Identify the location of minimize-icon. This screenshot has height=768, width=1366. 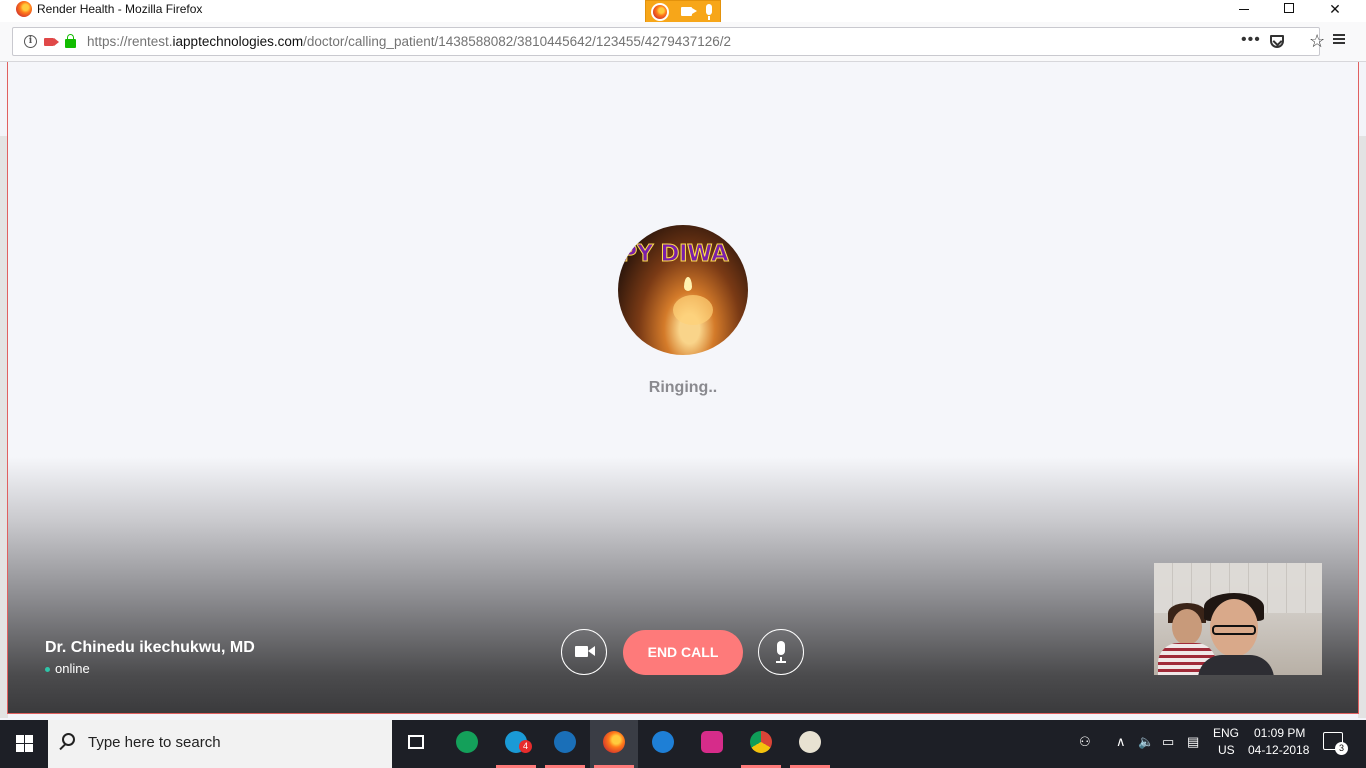
(1244, 9).